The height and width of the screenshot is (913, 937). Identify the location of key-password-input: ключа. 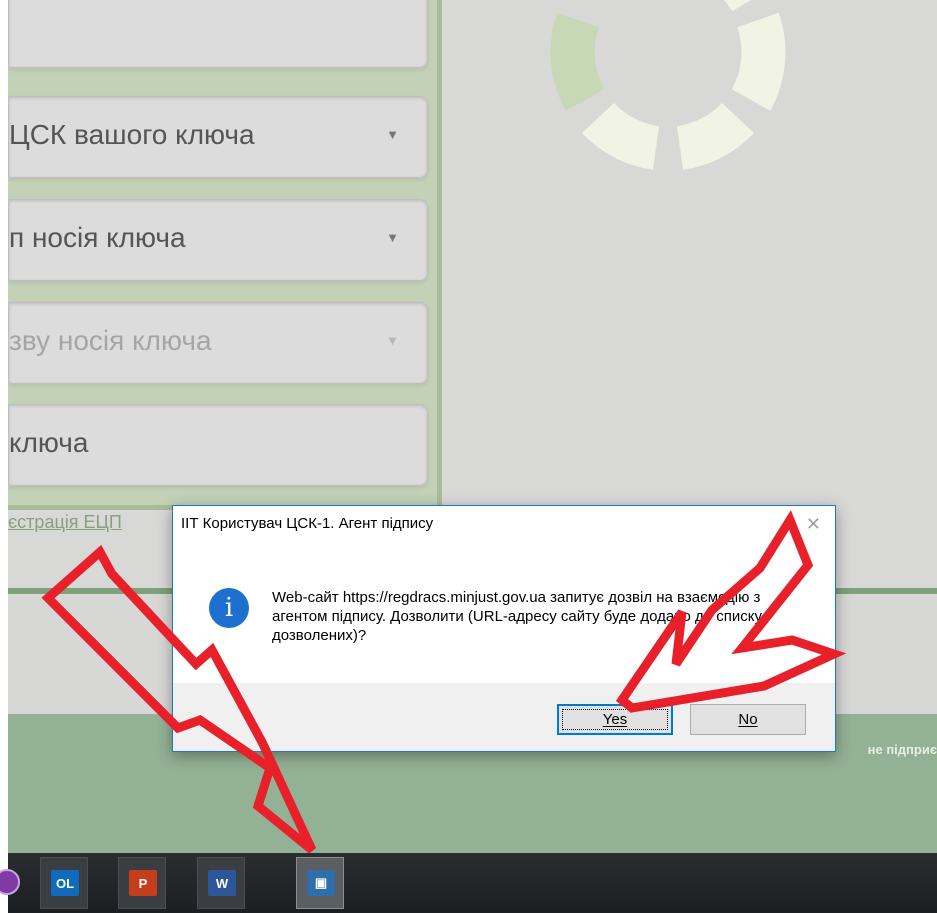
(218, 445).